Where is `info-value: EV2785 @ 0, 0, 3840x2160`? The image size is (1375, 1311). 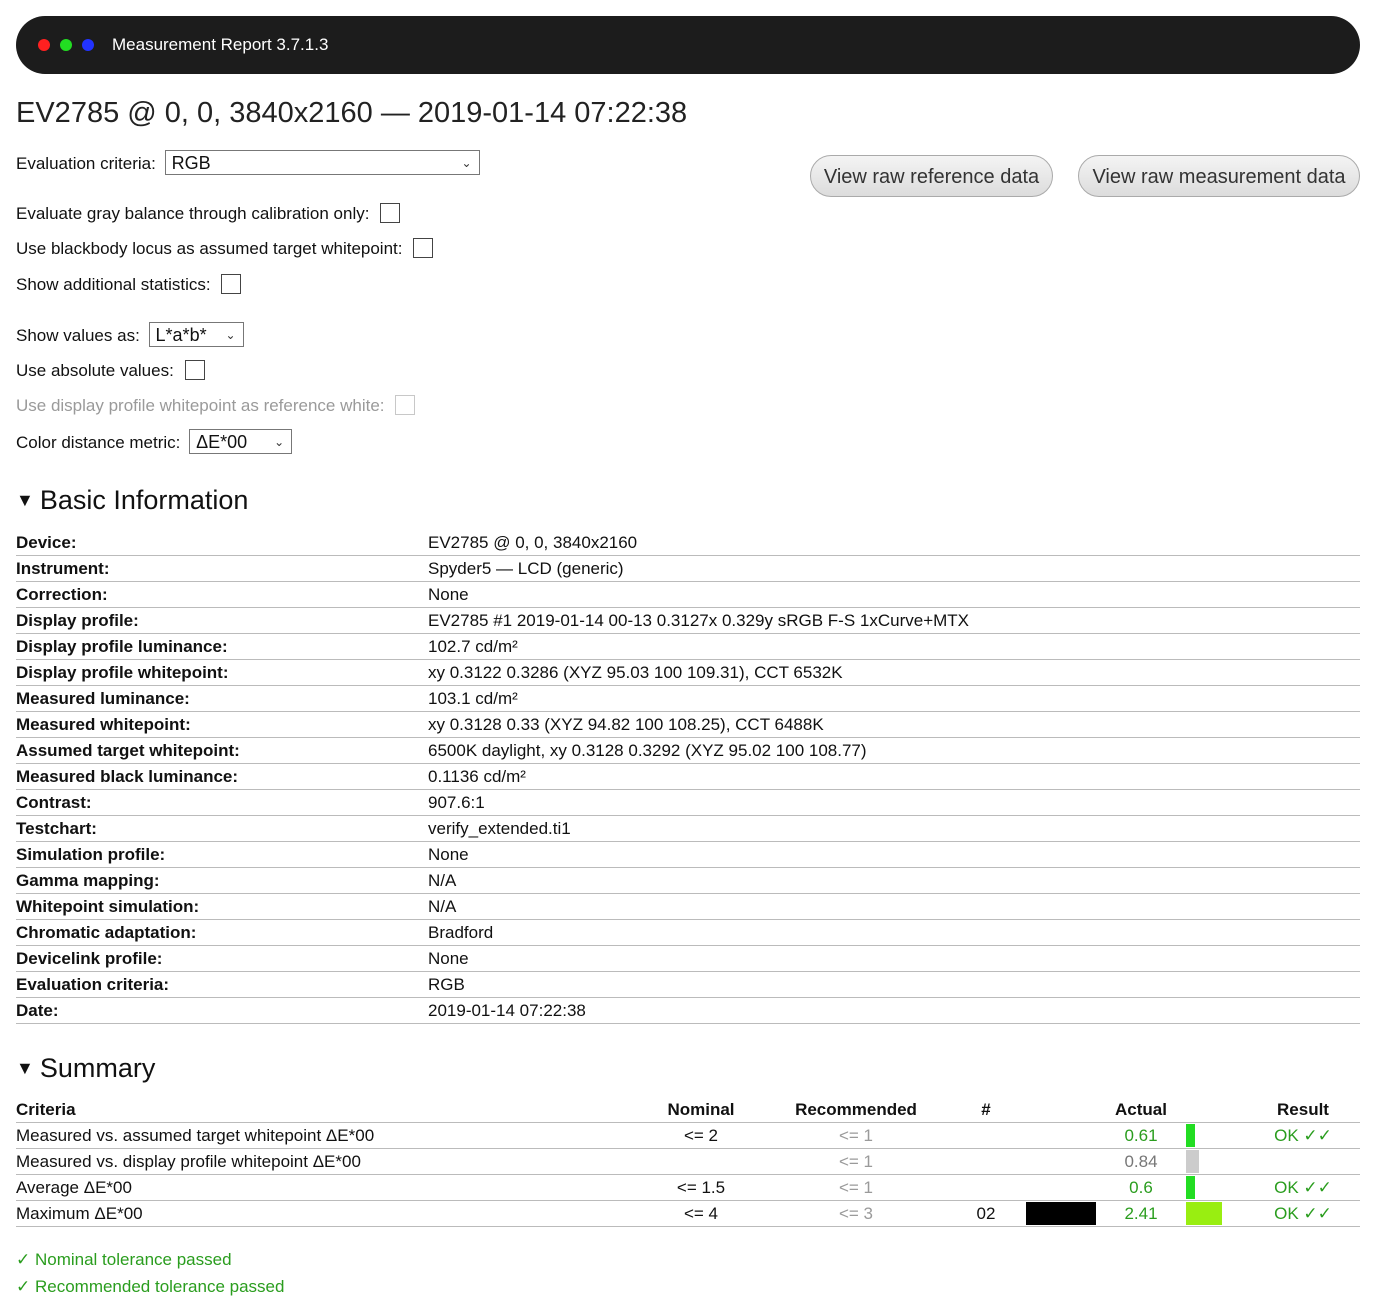
info-value: EV2785 @ 0, 0, 3840x2160 is located at coordinates (894, 543).